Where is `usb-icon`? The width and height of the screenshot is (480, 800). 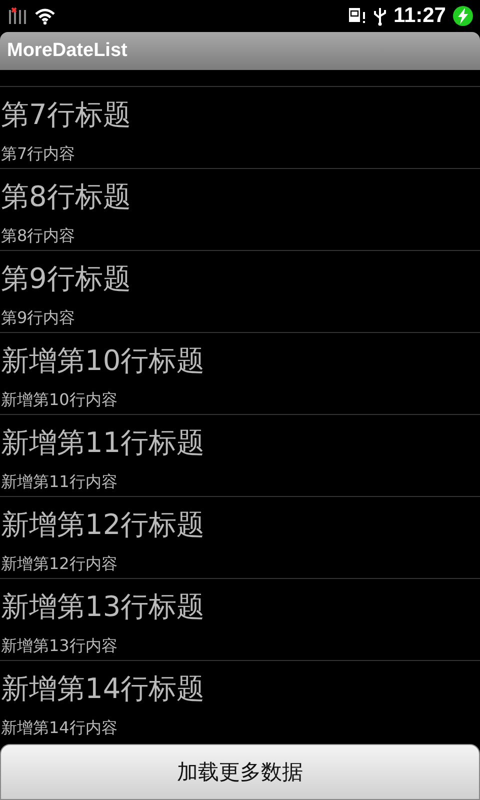 usb-icon is located at coordinates (380, 16).